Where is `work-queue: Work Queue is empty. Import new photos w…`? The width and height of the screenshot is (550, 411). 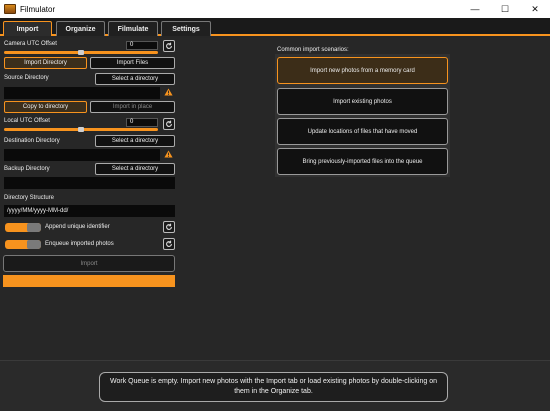 work-queue: Work Queue is empty. Import new photos w… is located at coordinates (275, 385).